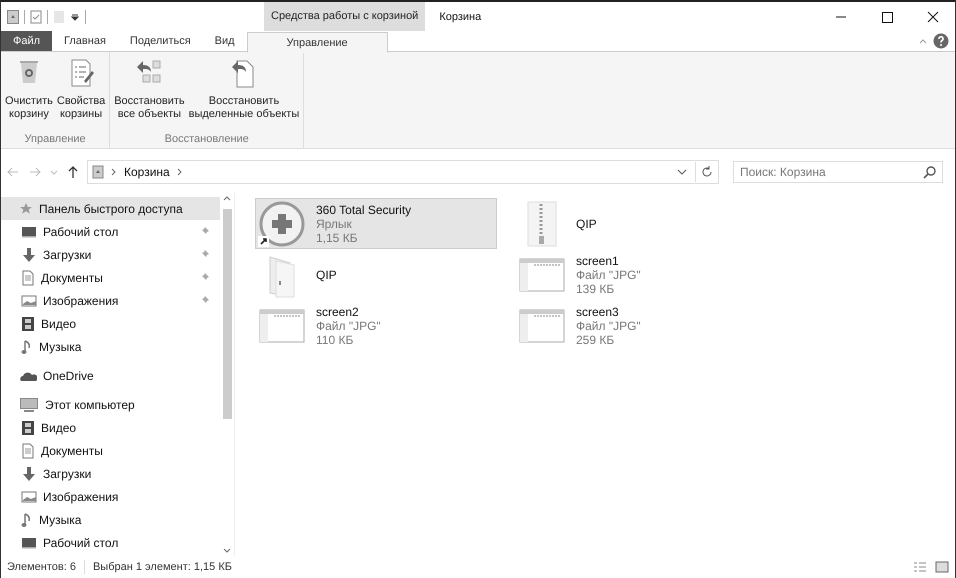 This screenshot has width=956, height=578. Describe the element at coordinates (364, 209) in the screenshot. I see `file-name: 360 Total Security` at that location.